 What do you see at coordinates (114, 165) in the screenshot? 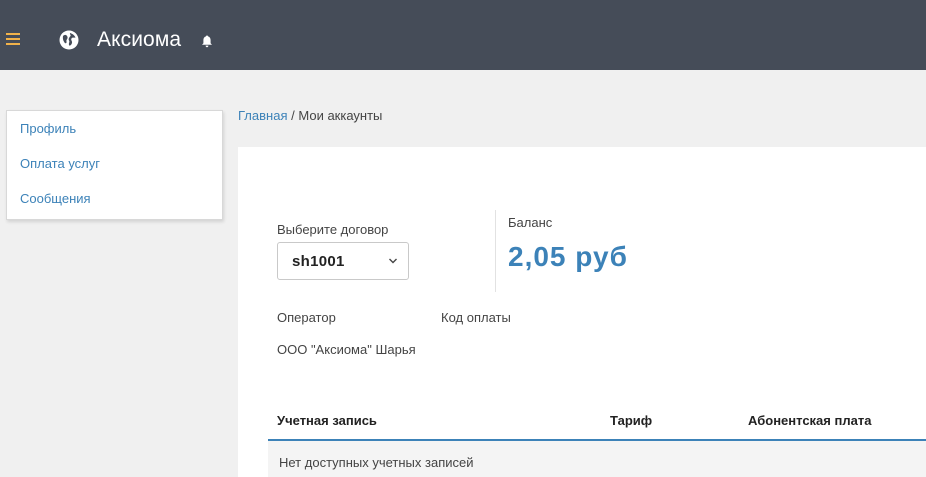
I see `sidebar-menu: Профиль Оплата услуг Сообщения` at bounding box center [114, 165].